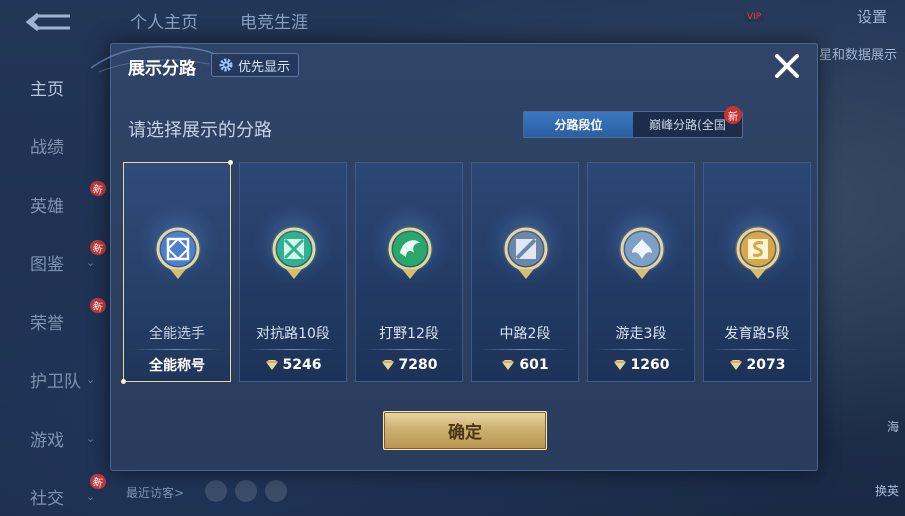 The height and width of the screenshot is (516, 905). I want to click on priority-display-button: 优先显示, so click(255, 65).